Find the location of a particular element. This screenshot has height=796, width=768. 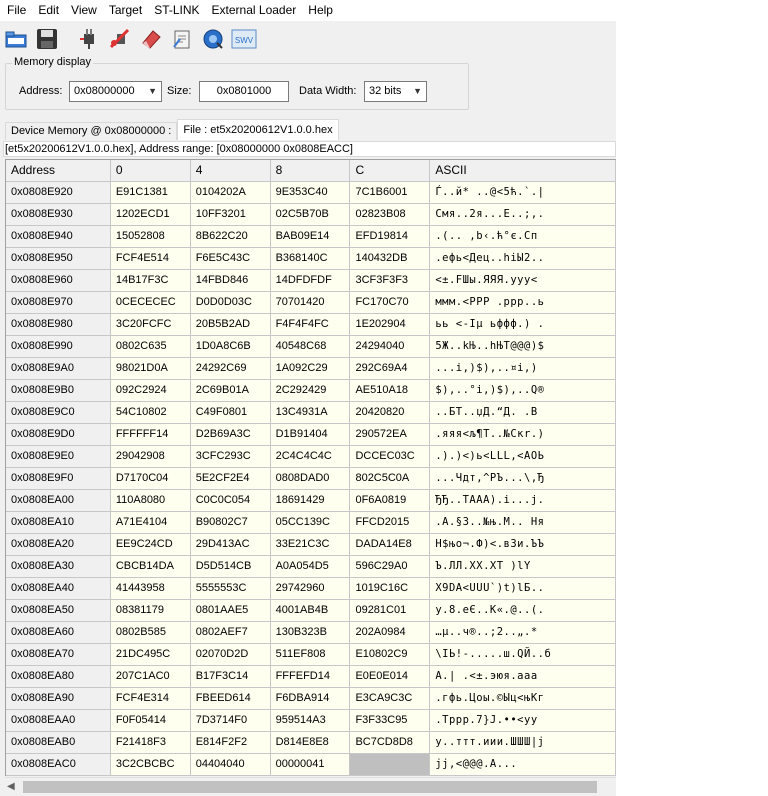

cell-word-0: 14B17F3C is located at coordinates (150, 281).